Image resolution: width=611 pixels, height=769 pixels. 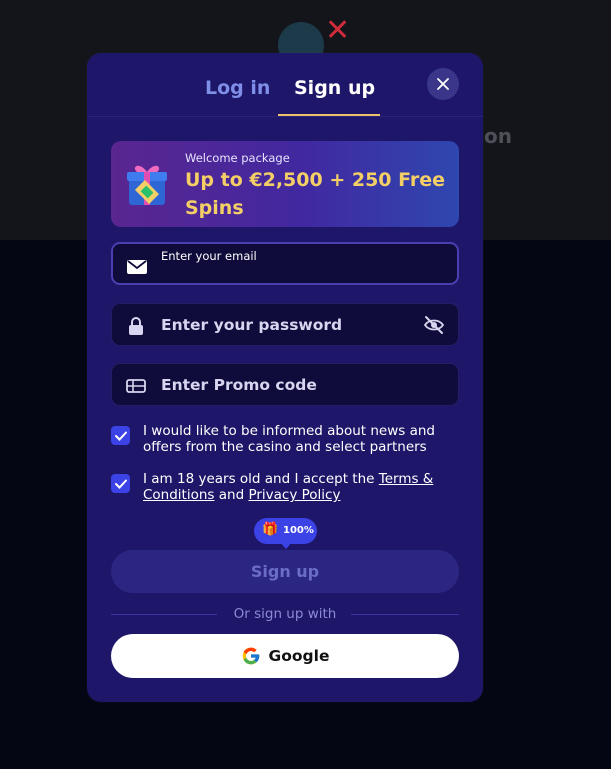 What do you see at coordinates (338, 30) in the screenshot?
I see `background-close-mark: ✕` at bounding box center [338, 30].